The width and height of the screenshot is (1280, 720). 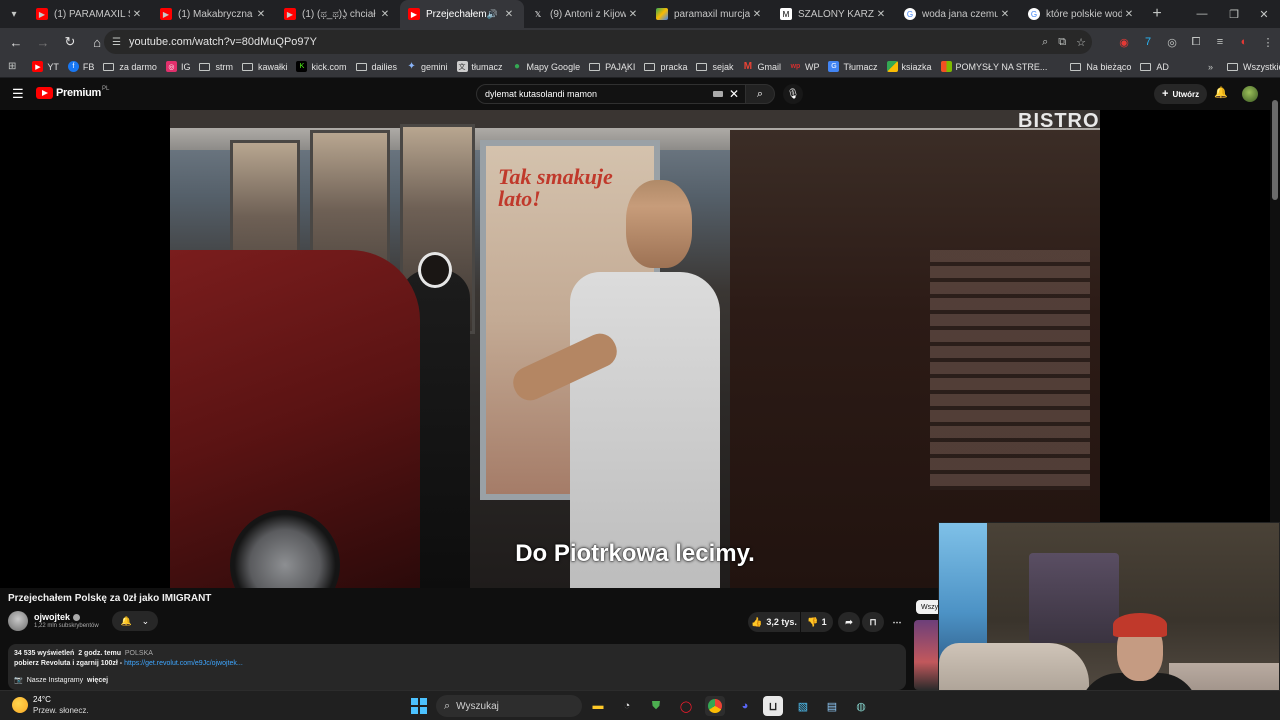 I want to click on channel-name-row: ojwojtek, so click(x=57, y=617).